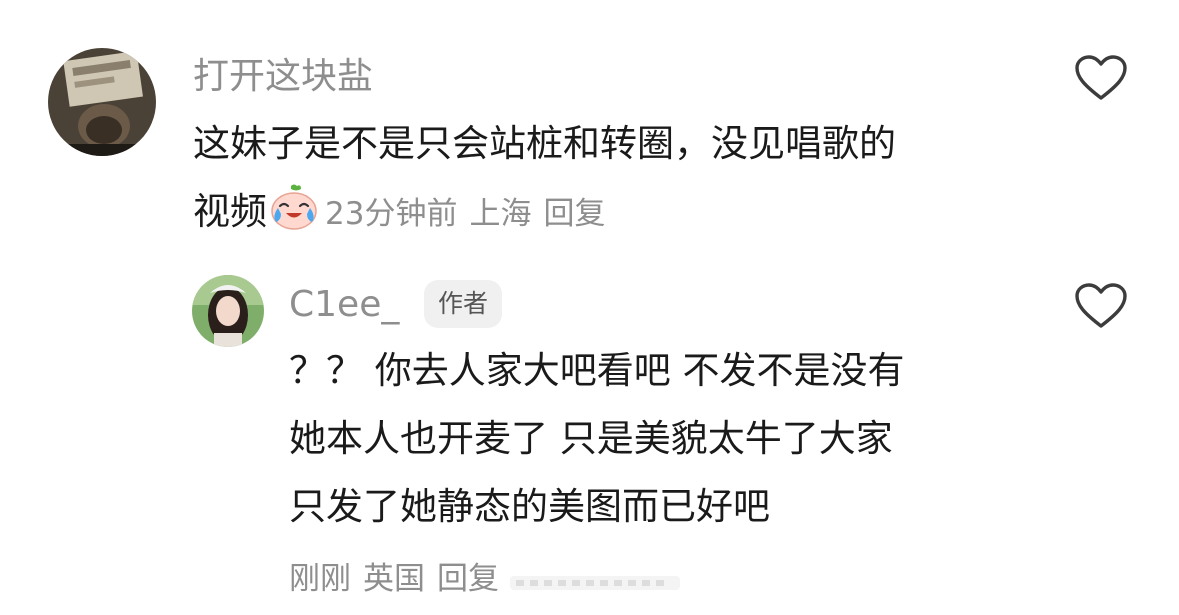 The width and height of the screenshot is (1179, 615). What do you see at coordinates (591, 438) in the screenshot?
I see `comment-text-line: 她本人也开麦了 只是美貌太牛了大家` at bounding box center [591, 438].